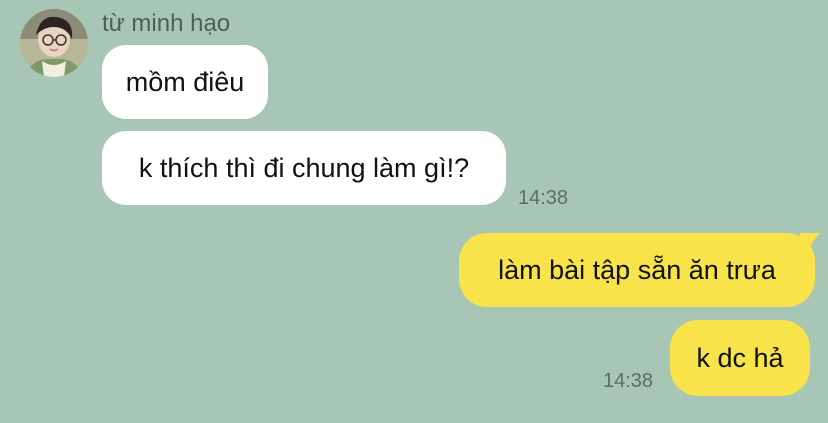  I want to click on contact-name: từ minh hạo, so click(166, 23).